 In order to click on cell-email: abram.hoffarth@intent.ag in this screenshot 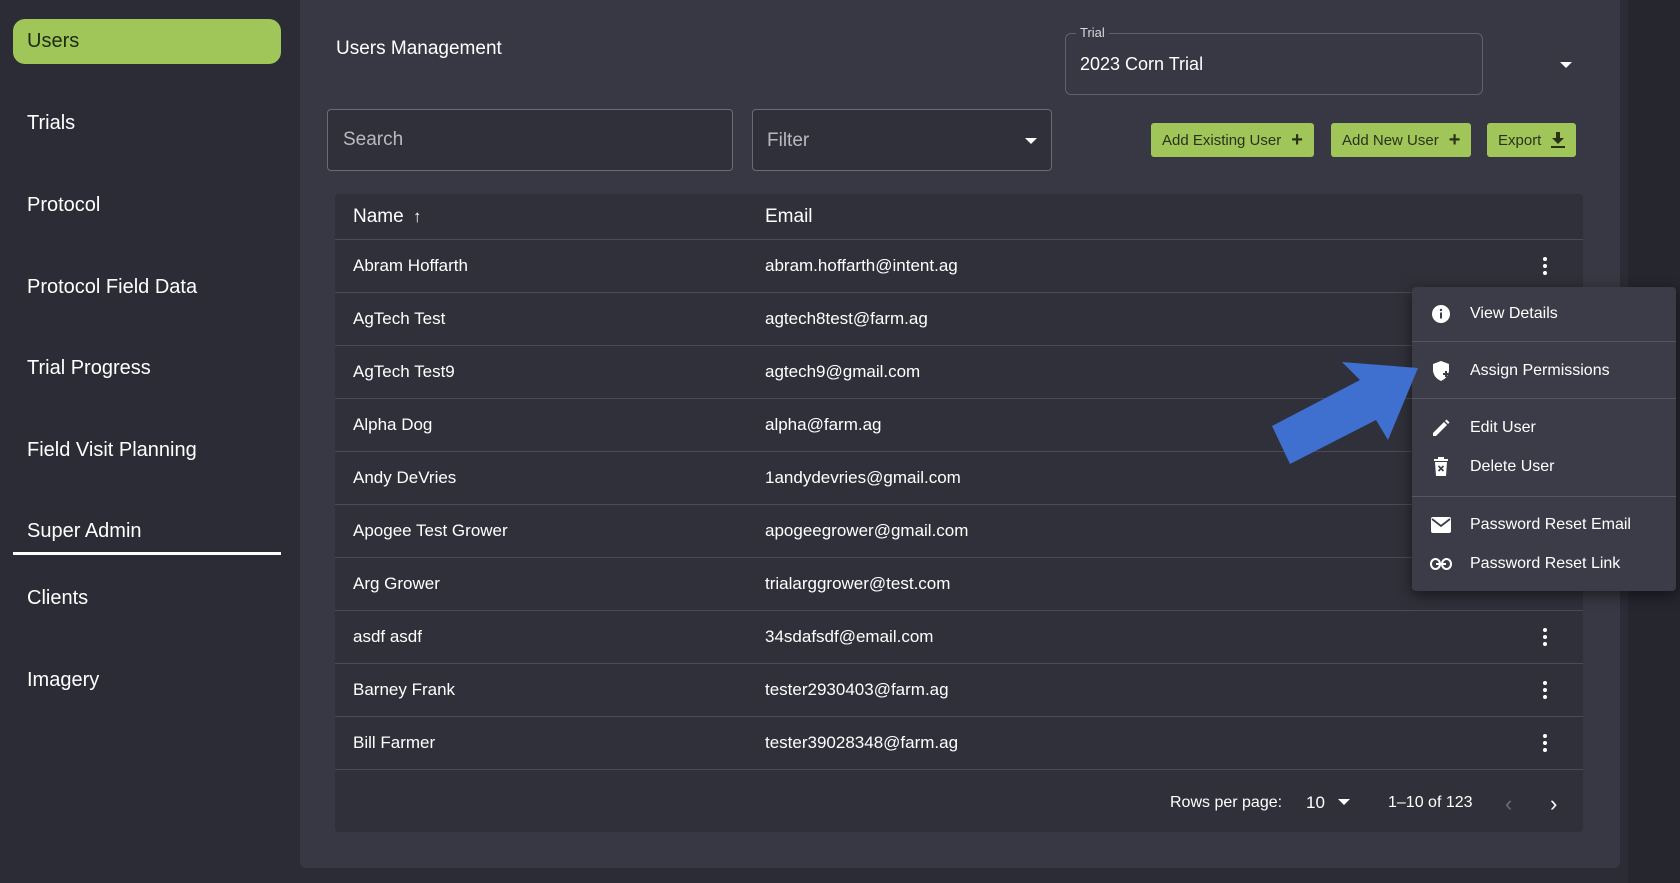, I will do `click(861, 265)`.